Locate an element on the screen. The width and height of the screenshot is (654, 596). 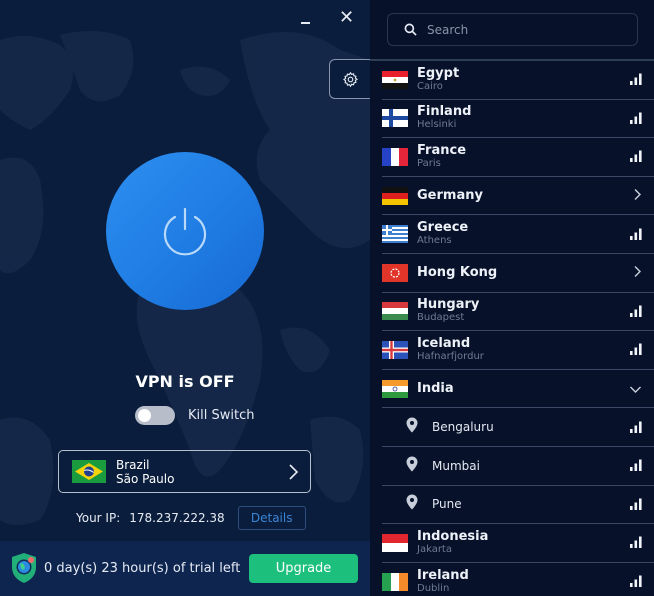
server-country-row: France Paris is located at coordinates (518, 157).